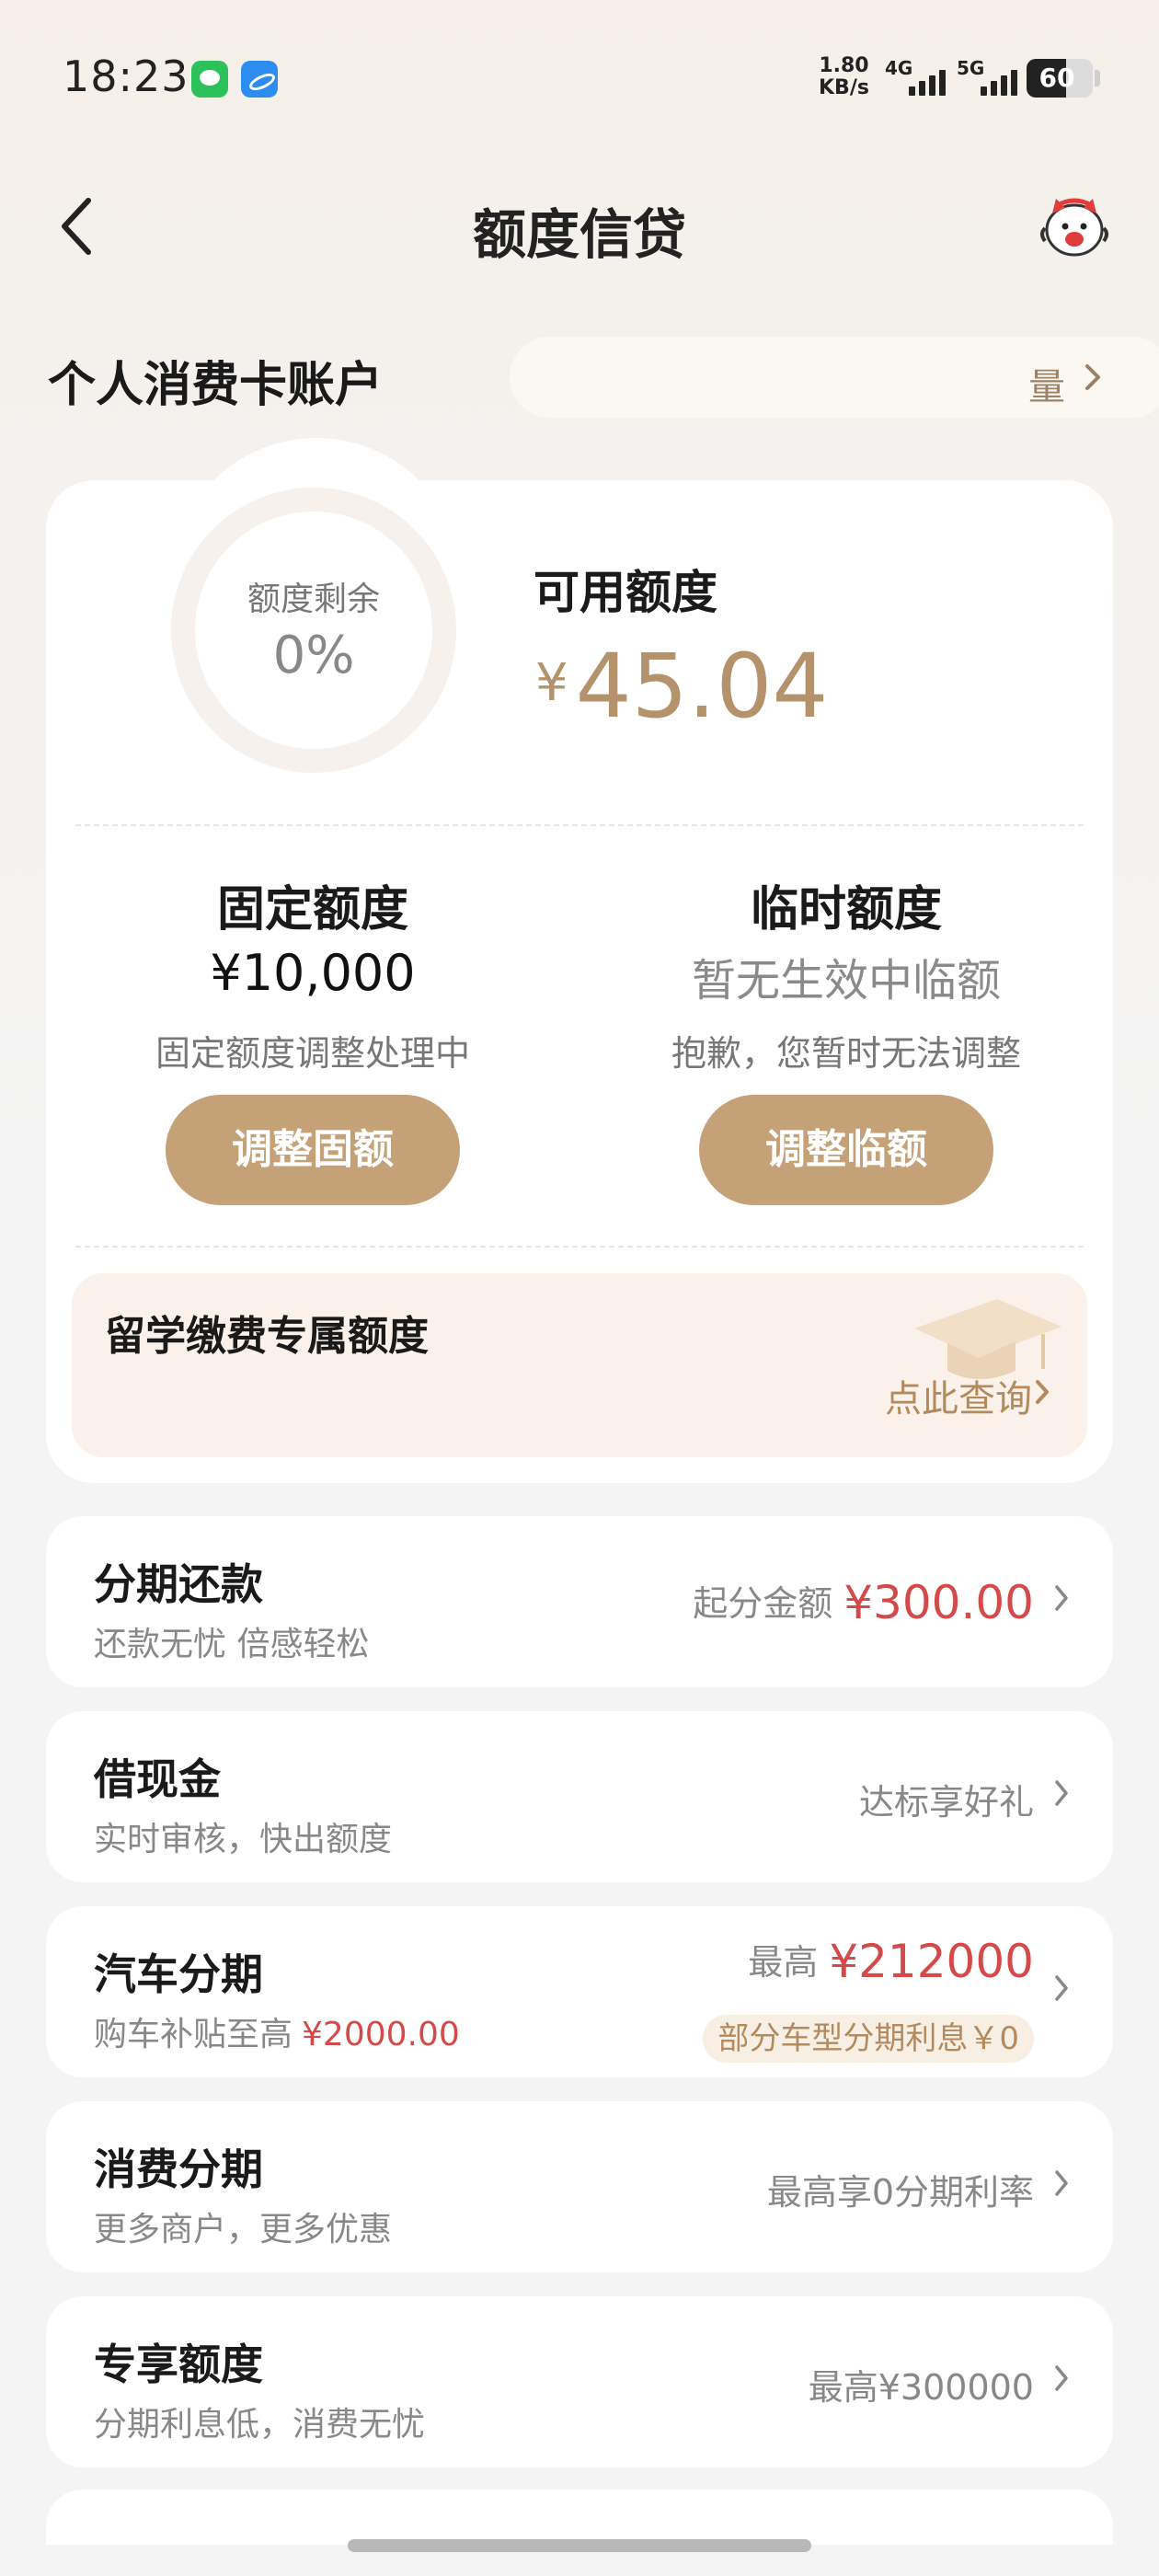 Image resolution: width=1159 pixels, height=2576 pixels. I want to click on list-item-subtitle: 还款无忧 倍感轻松, so click(232, 1644).